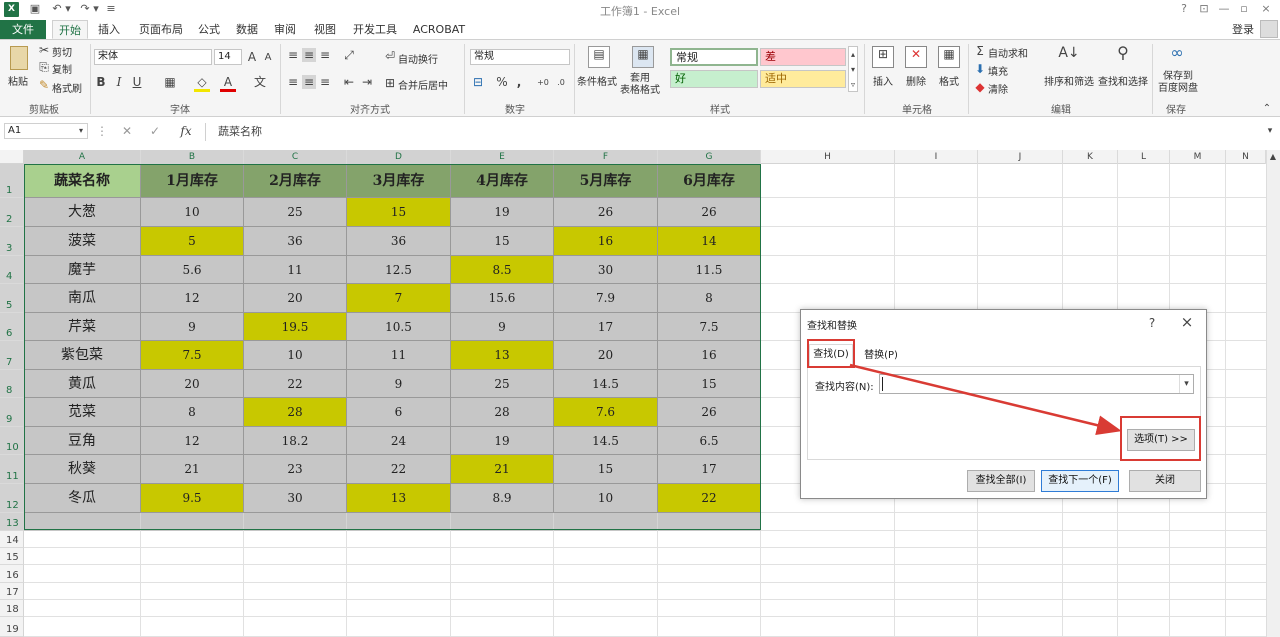  Describe the element at coordinates (153, 57) in the screenshot. I see `font-name-select: 宋体` at that location.